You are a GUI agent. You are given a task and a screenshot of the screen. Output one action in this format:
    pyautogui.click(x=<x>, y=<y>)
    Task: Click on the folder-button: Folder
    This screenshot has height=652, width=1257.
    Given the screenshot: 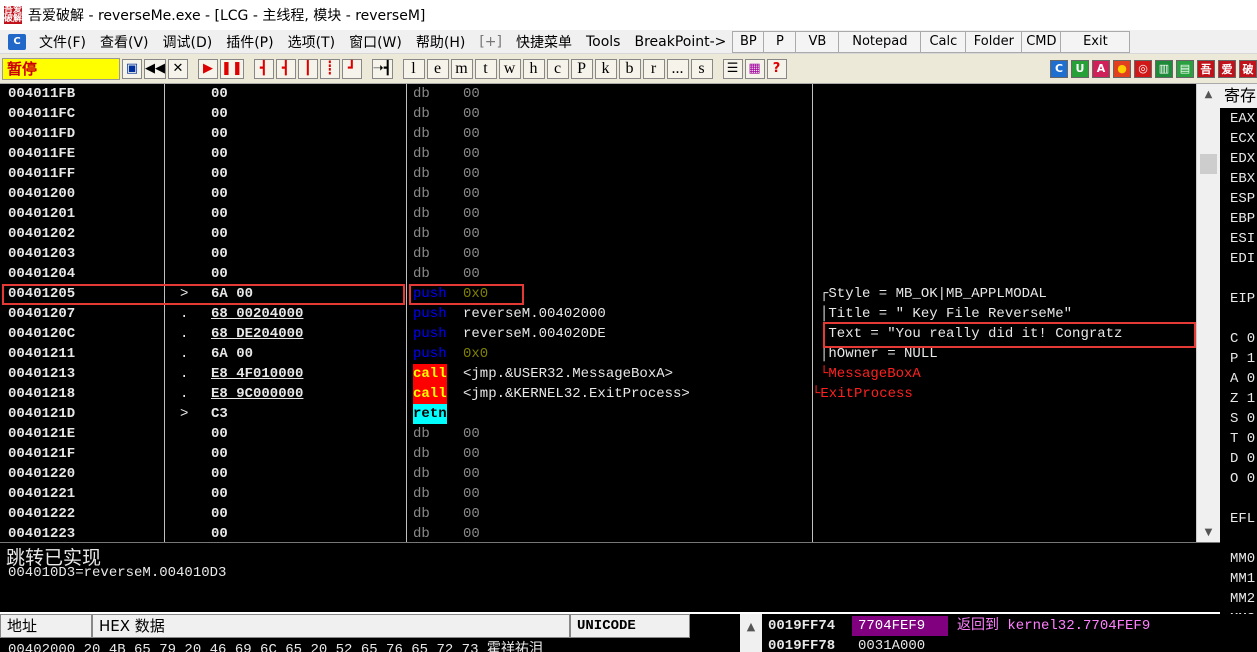 What is the action you would take?
    pyautogui.click(x=994, y=41)
    